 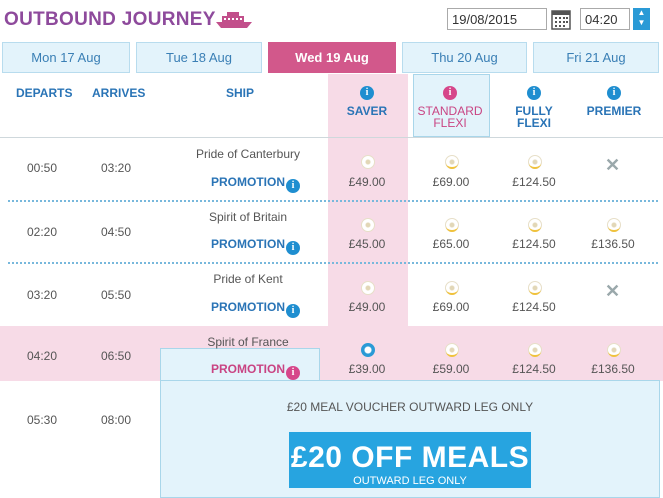 What do you see at coordinates (596, 57) in the screenshot?
I see `tab-fri-21: Fri 21 Aug` at bounding box center [596, 57].